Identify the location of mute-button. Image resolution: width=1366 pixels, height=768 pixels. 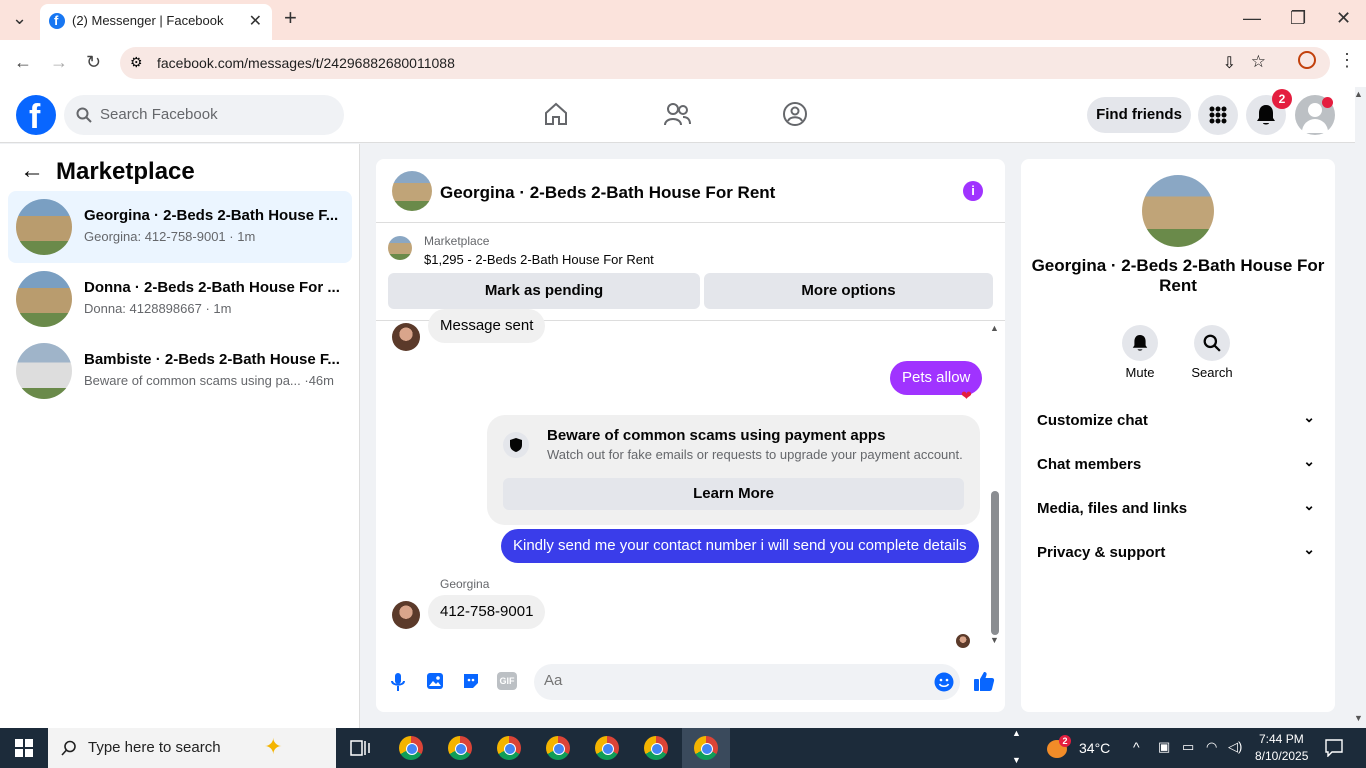
(1140, 343).